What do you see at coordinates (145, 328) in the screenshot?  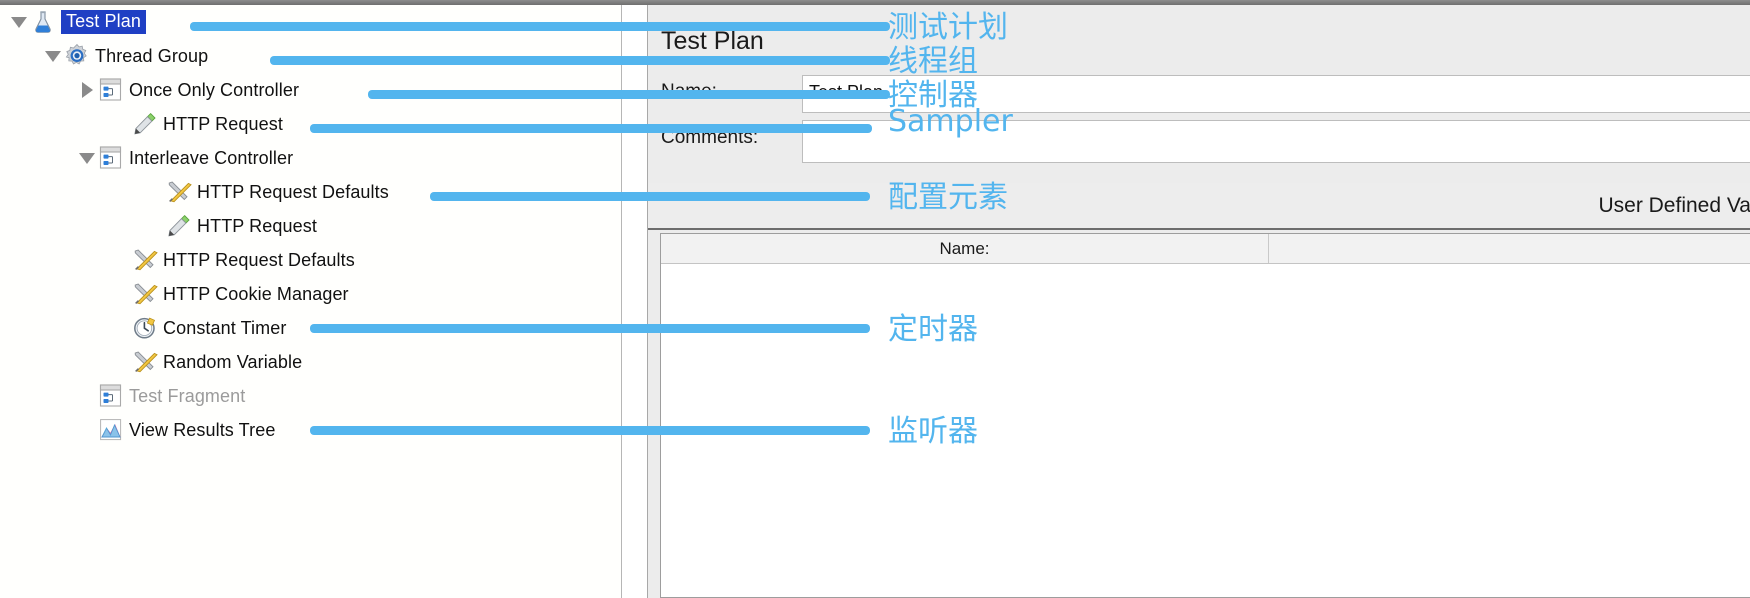 I see `clock-icon` at bounding box center [145, 328].